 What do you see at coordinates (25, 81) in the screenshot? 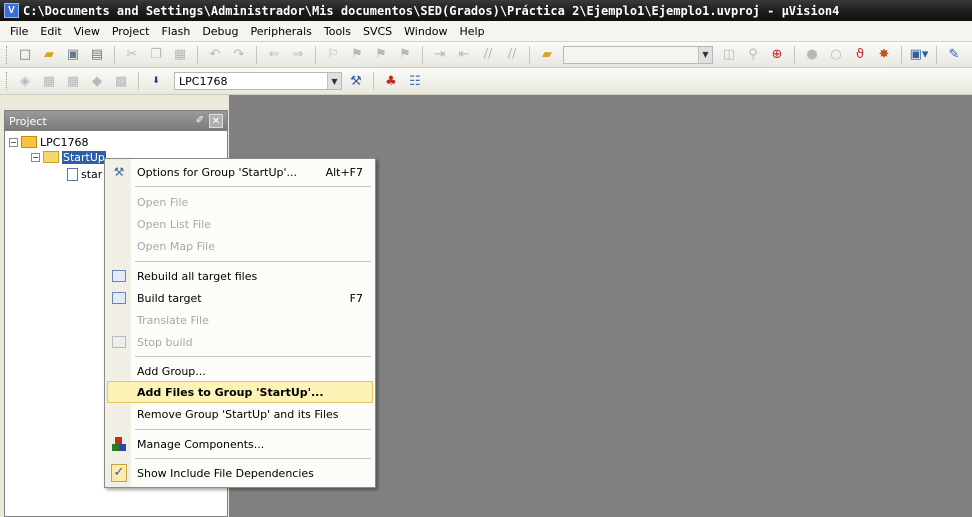
I see `translate-icon: ◈` at bounding box center [25, 81].